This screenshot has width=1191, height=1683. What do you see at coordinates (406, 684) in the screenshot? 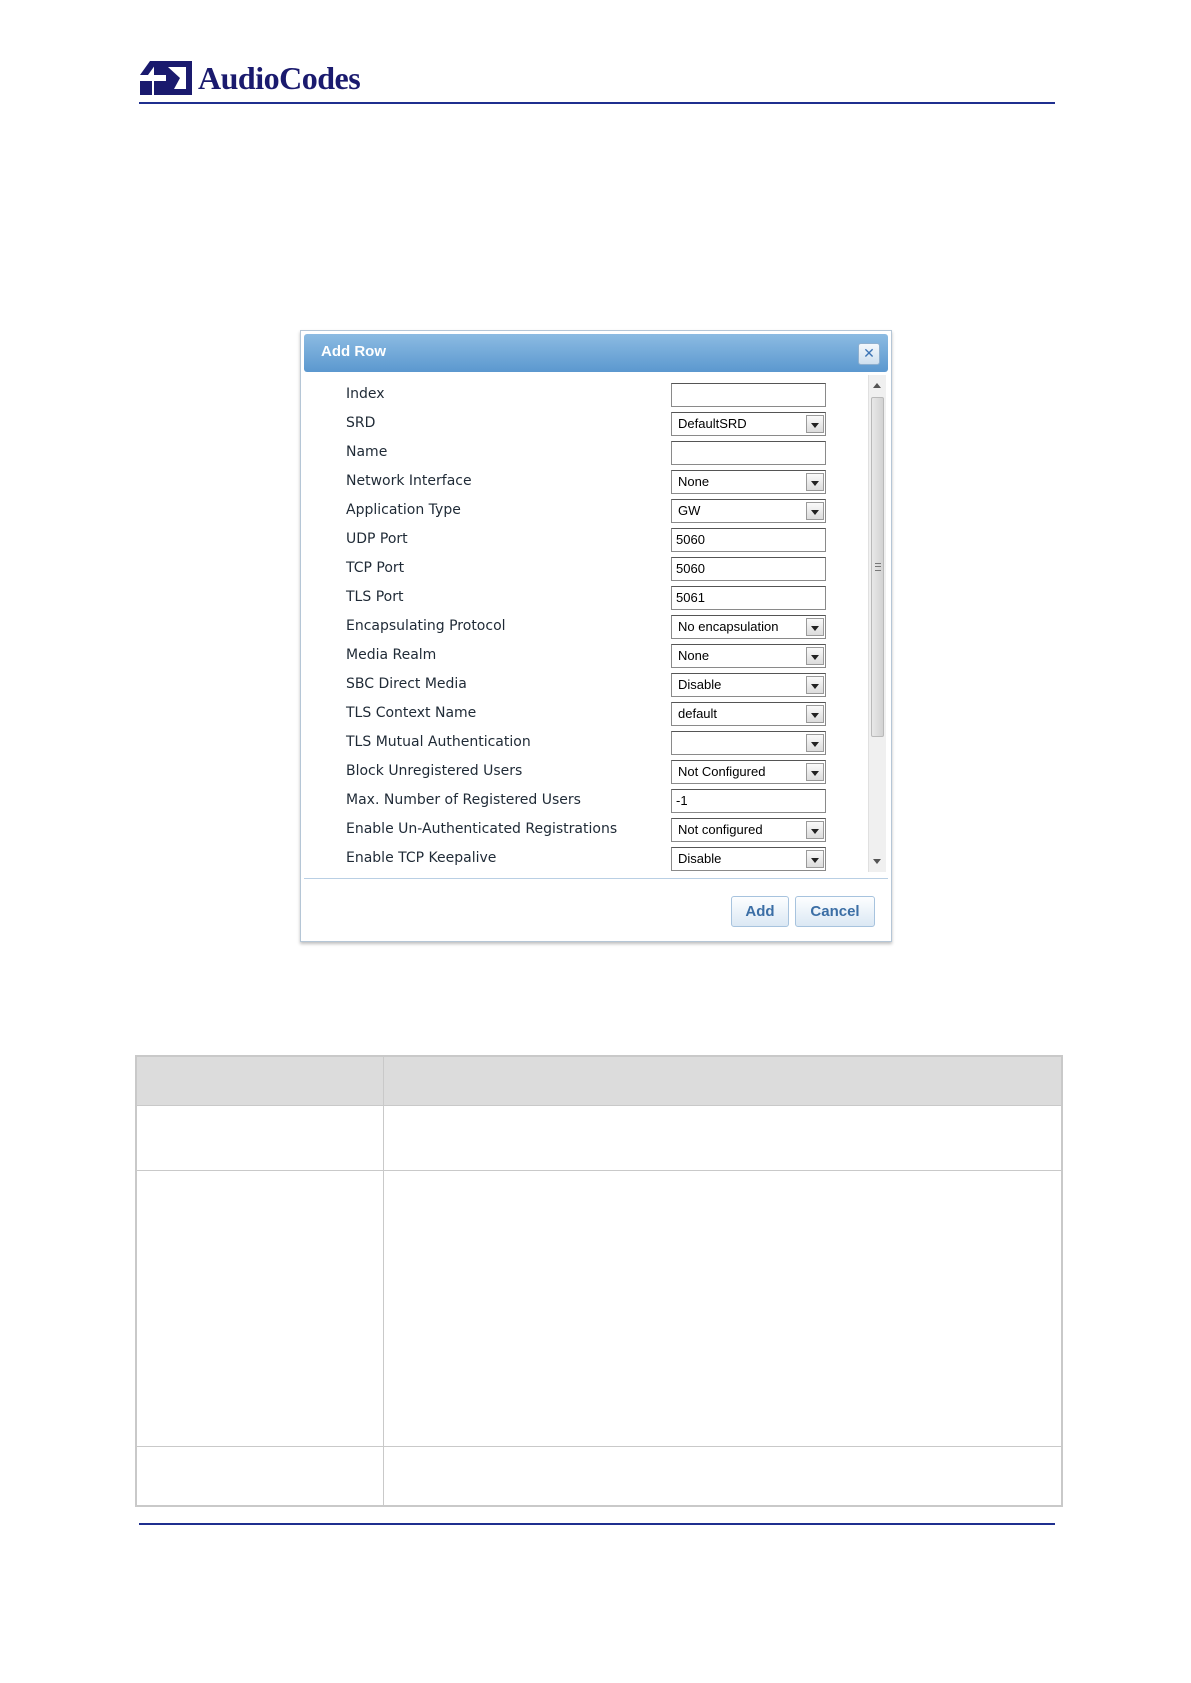
I see `field-label: SBC Direct Media` at bounding box center [406, 684].